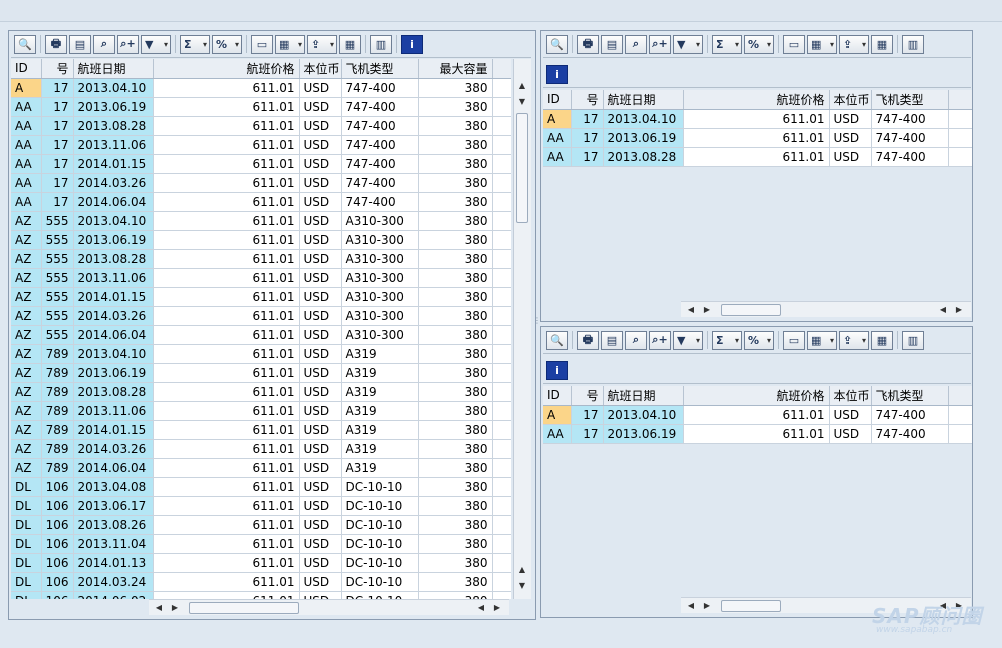 The width and height of the screenshot is (1002, 648). What do you see at coordinates (757, 415) in the screenshot?
I see `table-row: A 17 2013.04.10 611.01 USD 747-400` at bounding box center [757, 415].